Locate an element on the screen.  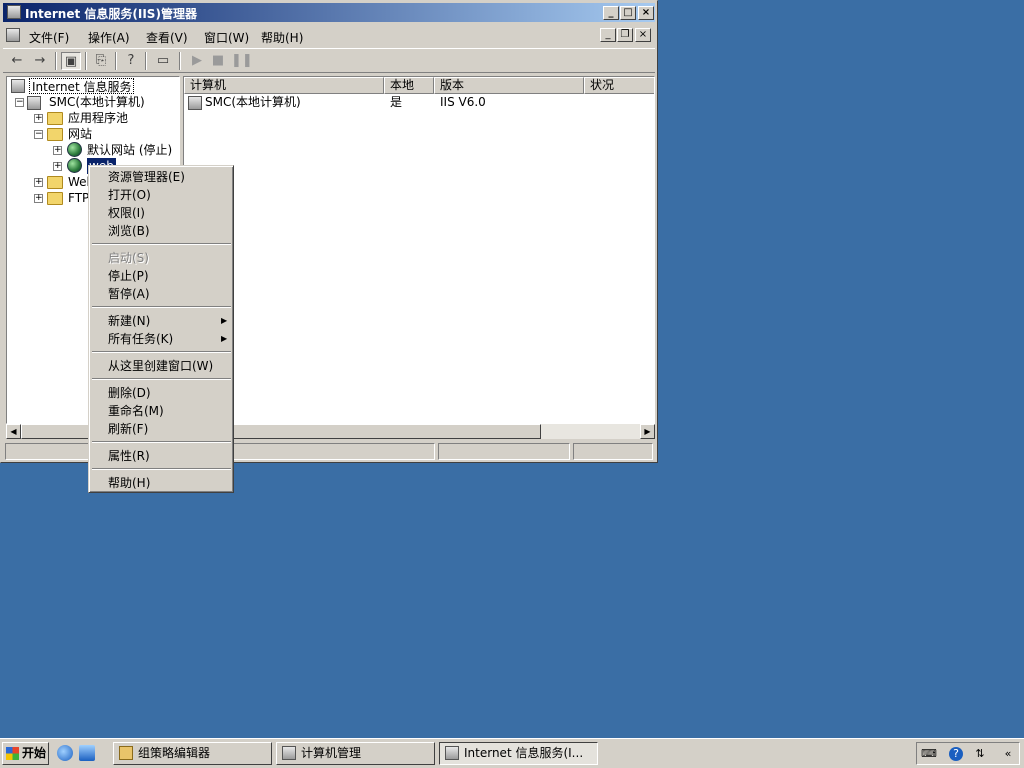
scroll-right-icon: ▶ is located at coordinates (647, 431).